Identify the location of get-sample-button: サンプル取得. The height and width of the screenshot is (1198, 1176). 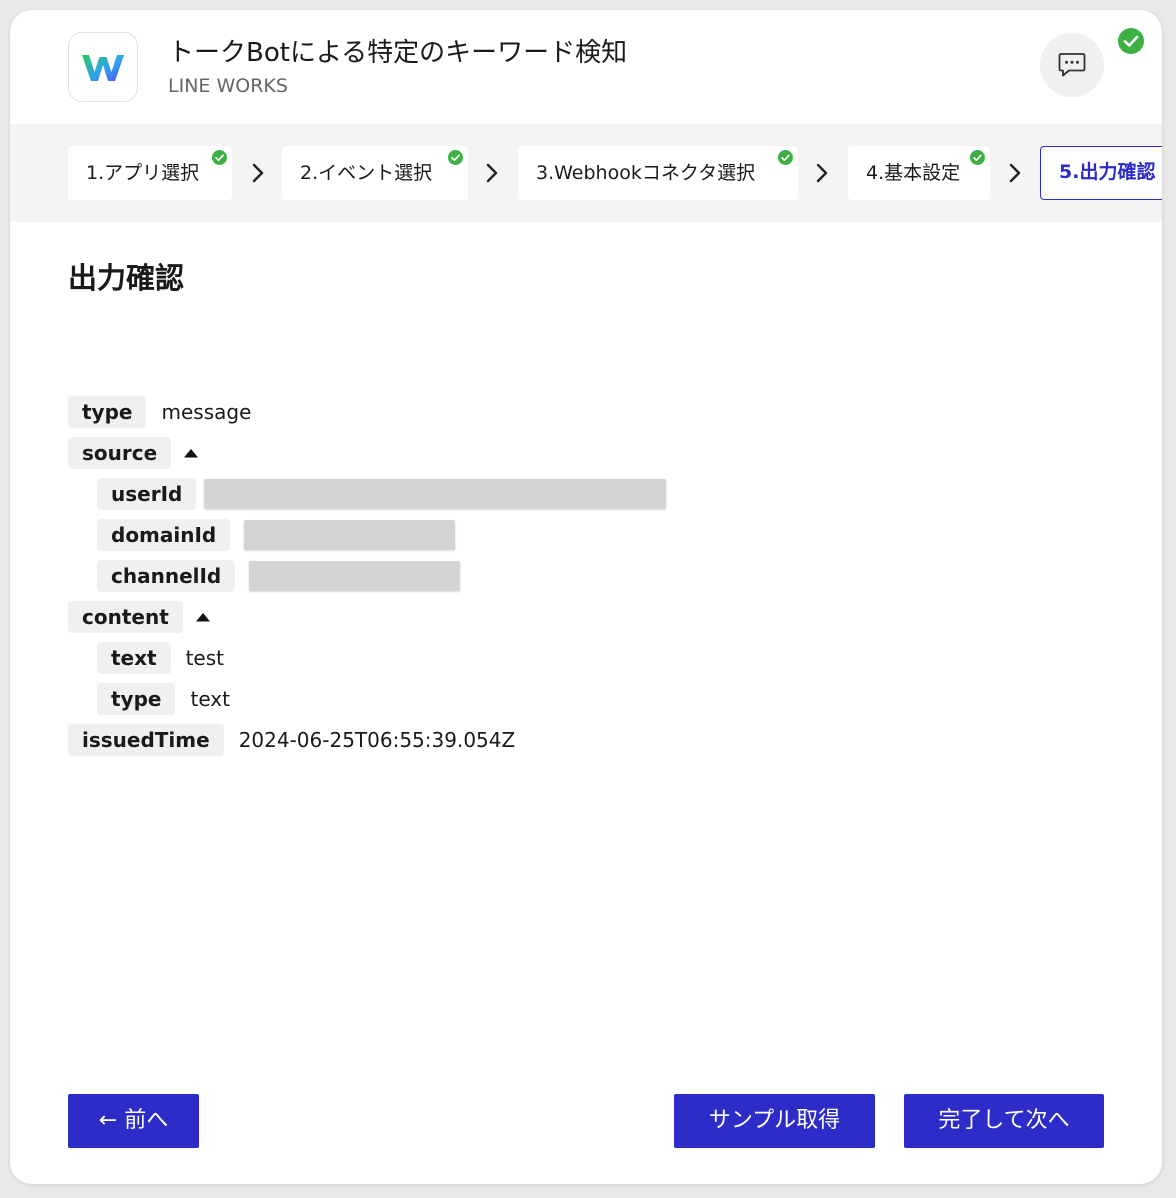
(774, 1121).